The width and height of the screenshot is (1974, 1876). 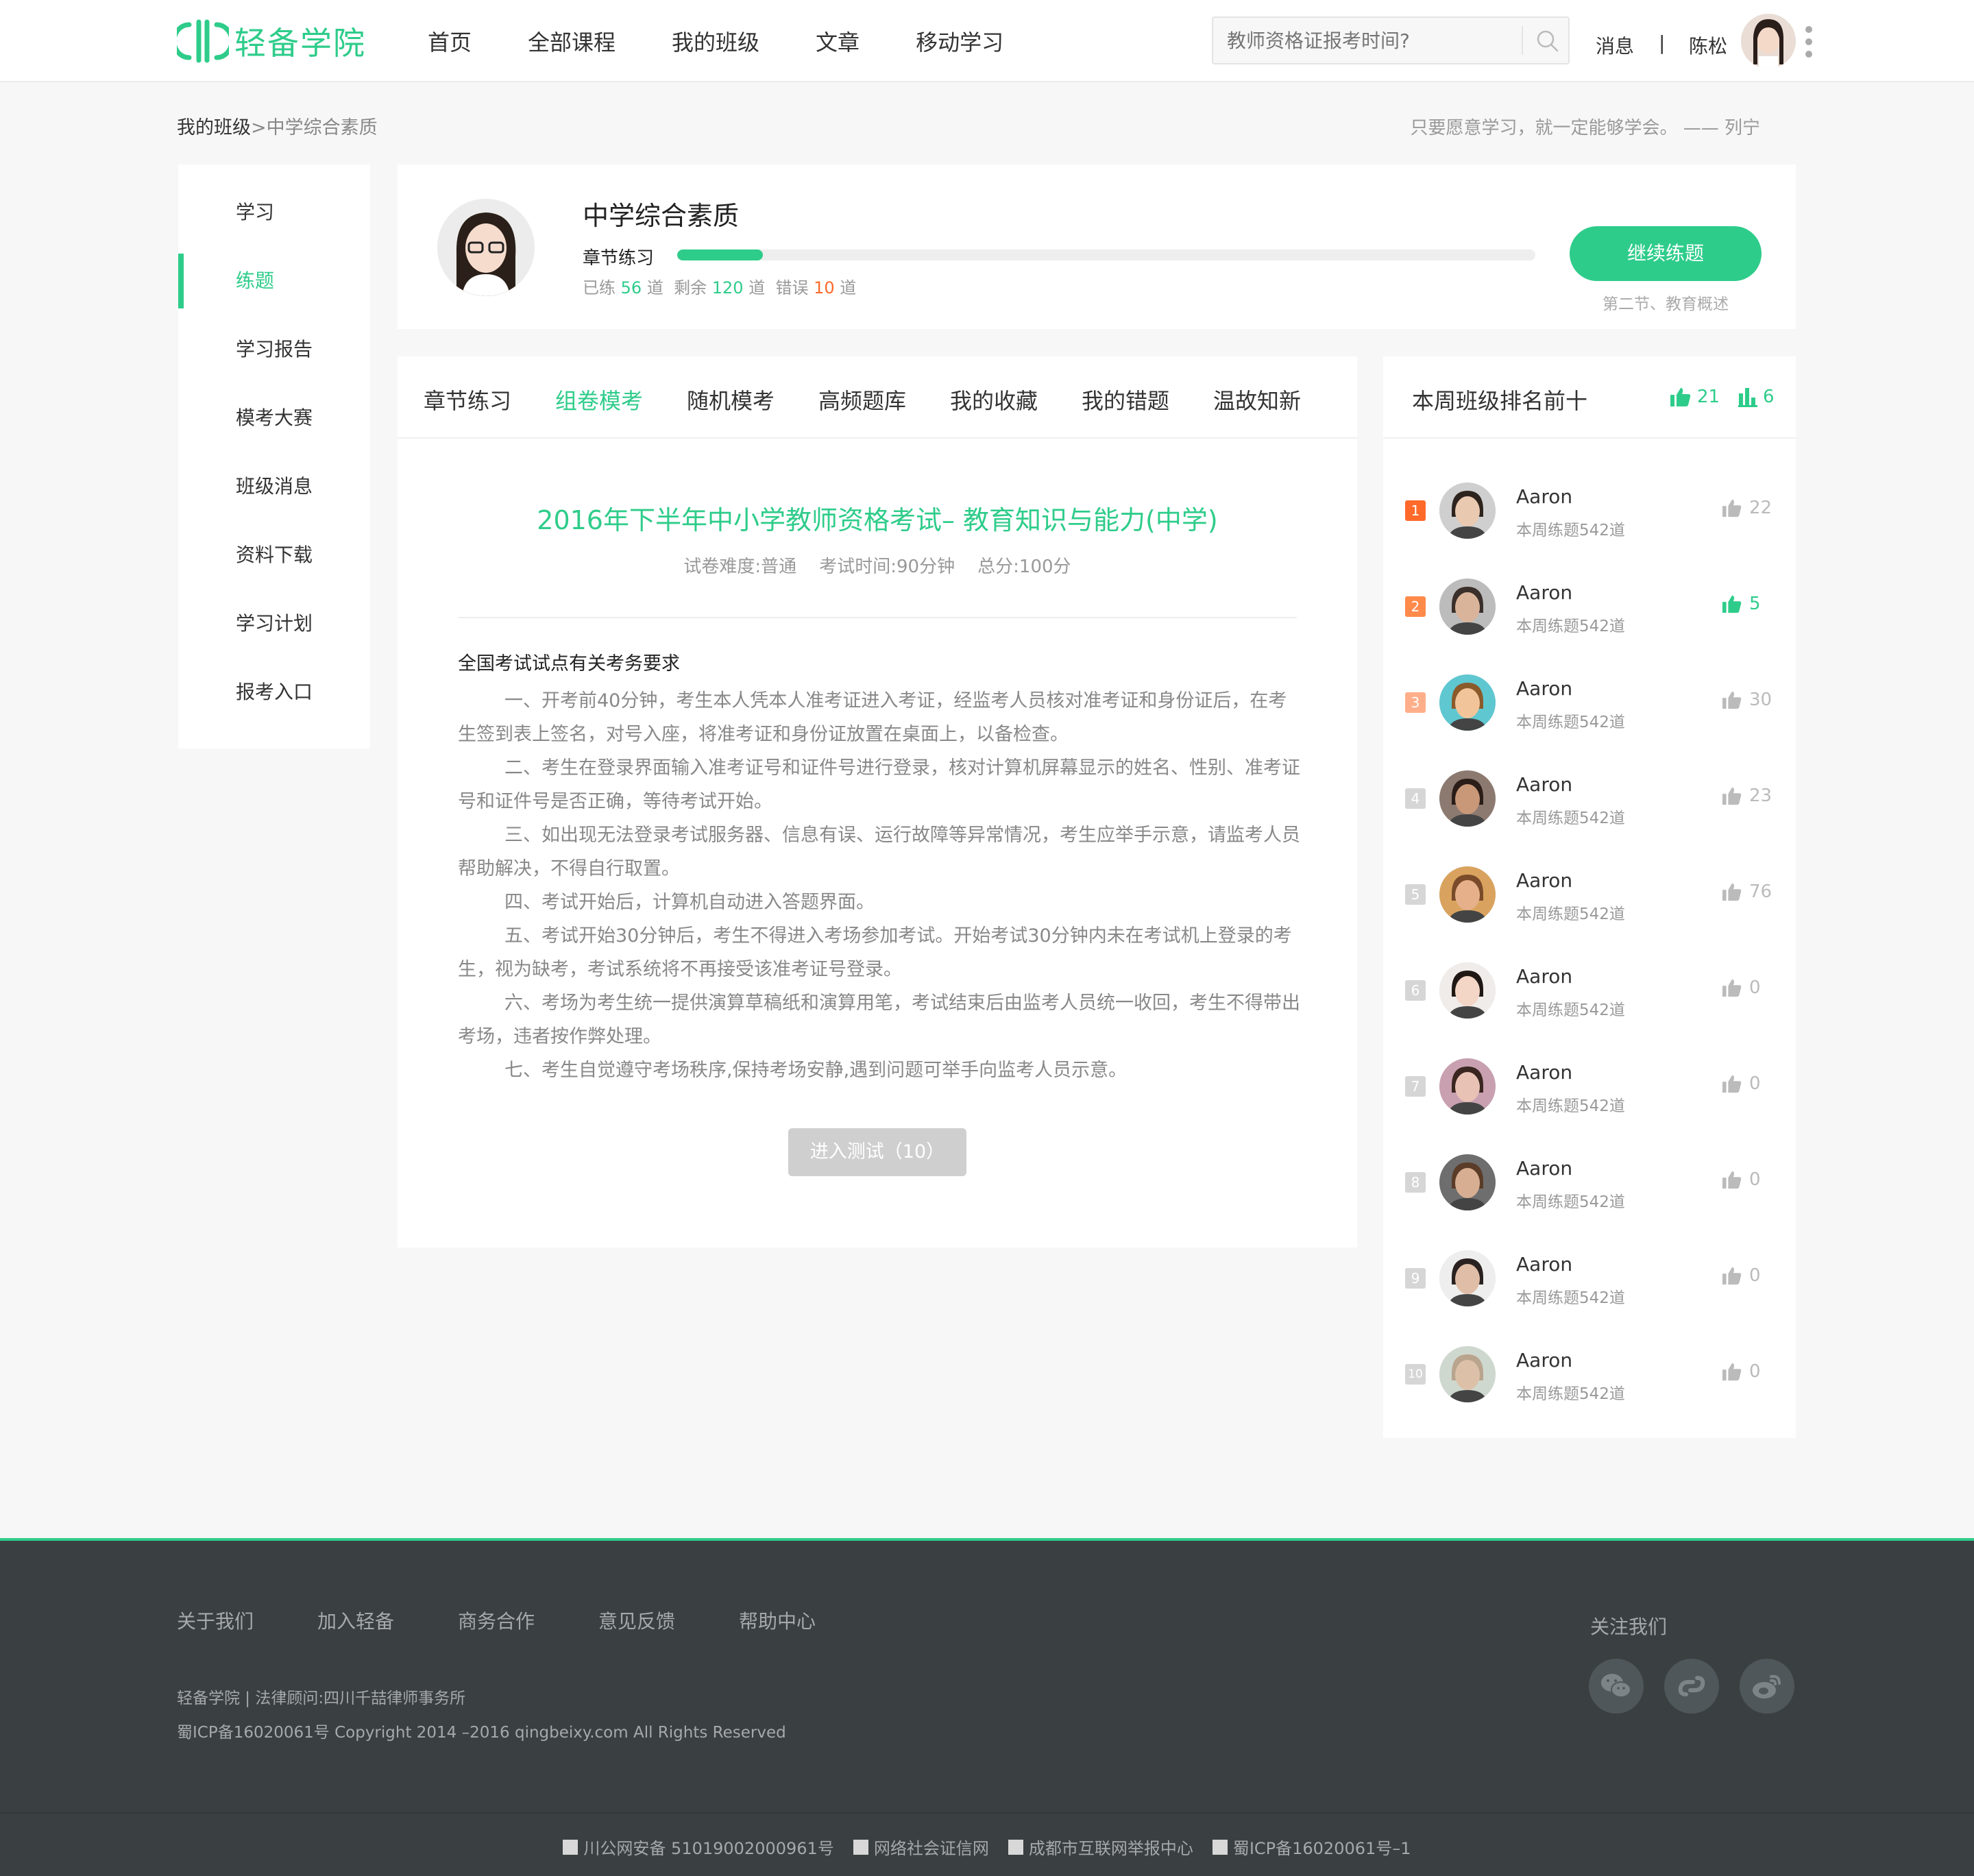 I want to click on footer-badge-icp: 蜀ICP备16020061号–1, so click(x=1311, y=1847).